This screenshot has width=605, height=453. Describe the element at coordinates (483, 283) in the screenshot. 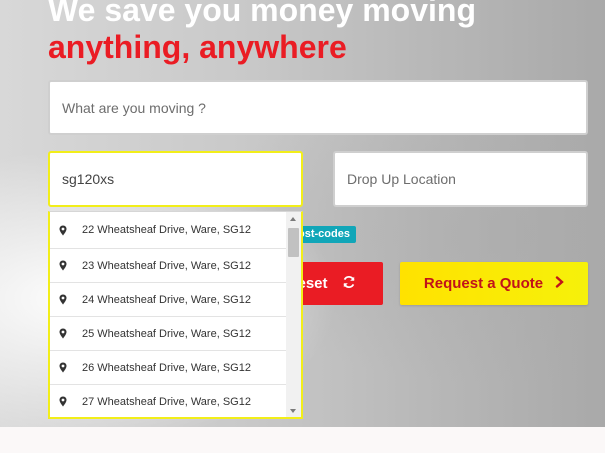

I see `request-quote-label: Request a Quote` at that location.